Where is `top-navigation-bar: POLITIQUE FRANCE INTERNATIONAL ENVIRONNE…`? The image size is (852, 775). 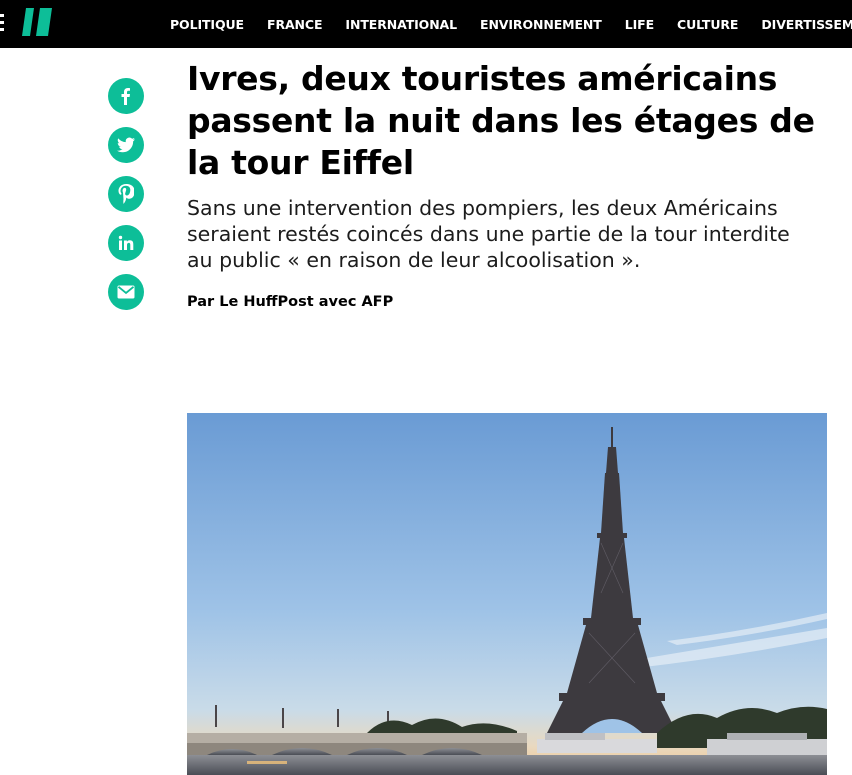
top-navigation-bar: POLITIQUE FRANCE INTERNATIONAL ENVIRONNE… is located at coordinates (426, 24).